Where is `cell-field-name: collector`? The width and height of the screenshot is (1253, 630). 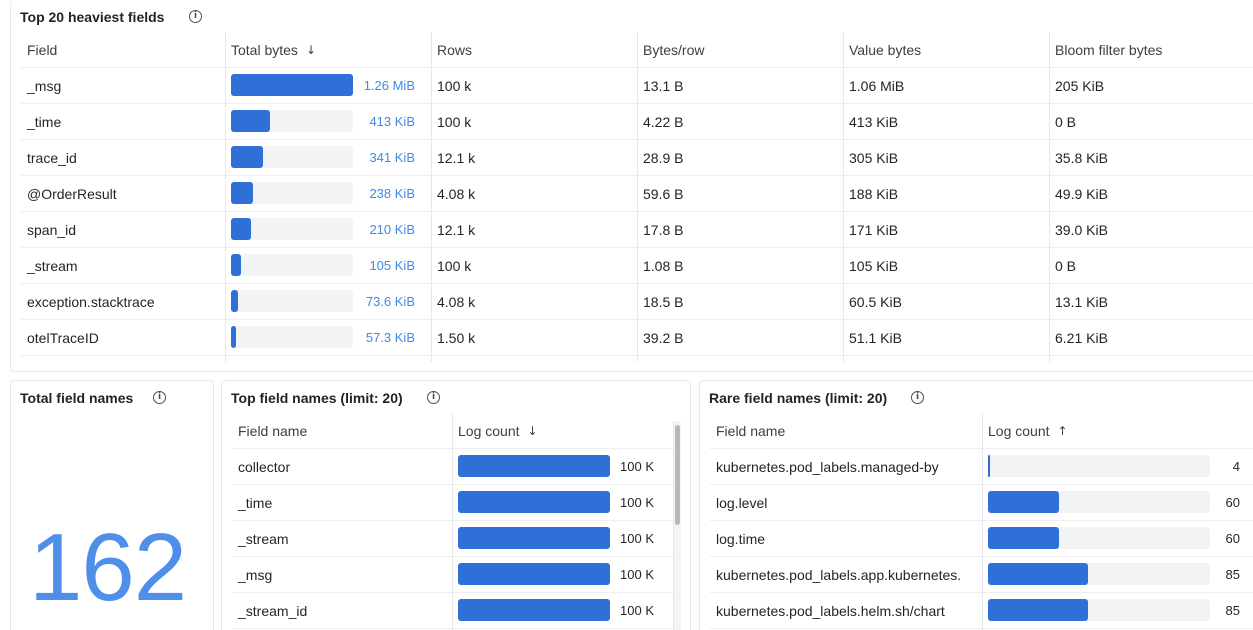 cell-field-name: collector is located at coordinates (342, 466).